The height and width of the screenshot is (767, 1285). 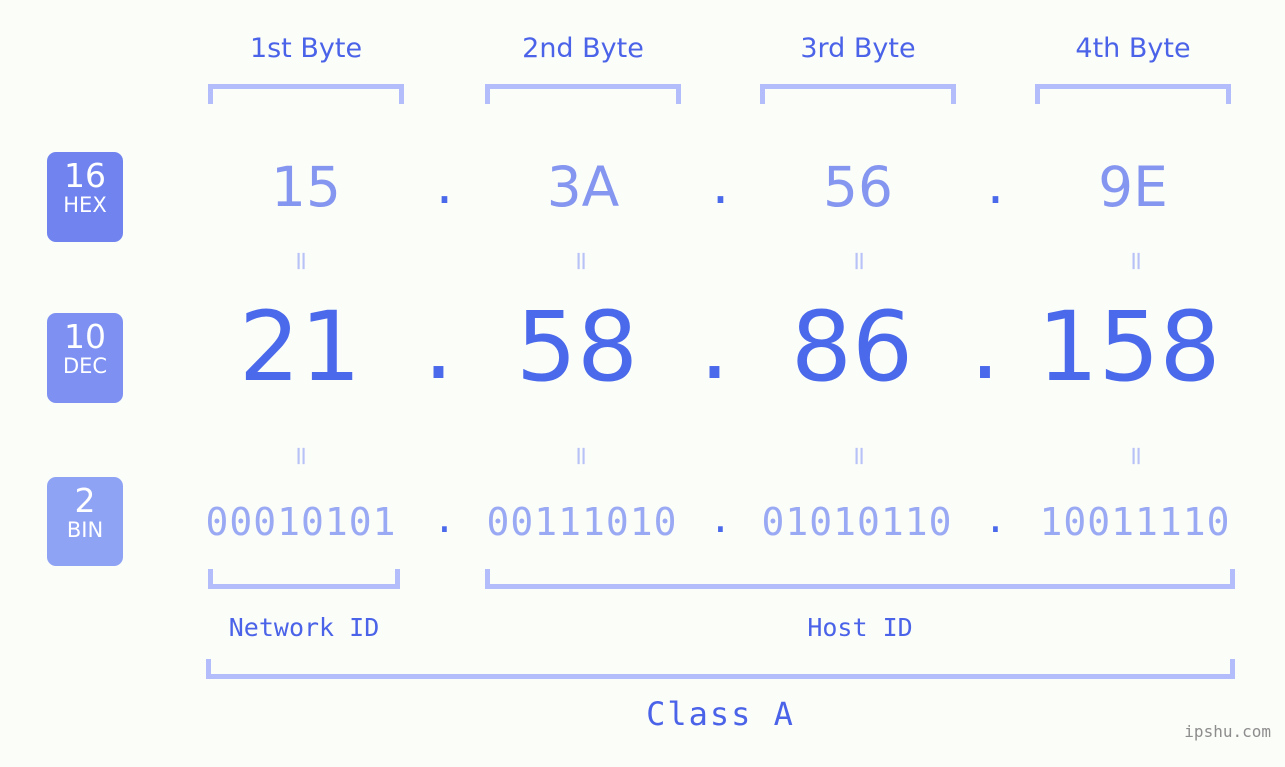 I want to click on class-label: Class A, so click(x=720, y=714).